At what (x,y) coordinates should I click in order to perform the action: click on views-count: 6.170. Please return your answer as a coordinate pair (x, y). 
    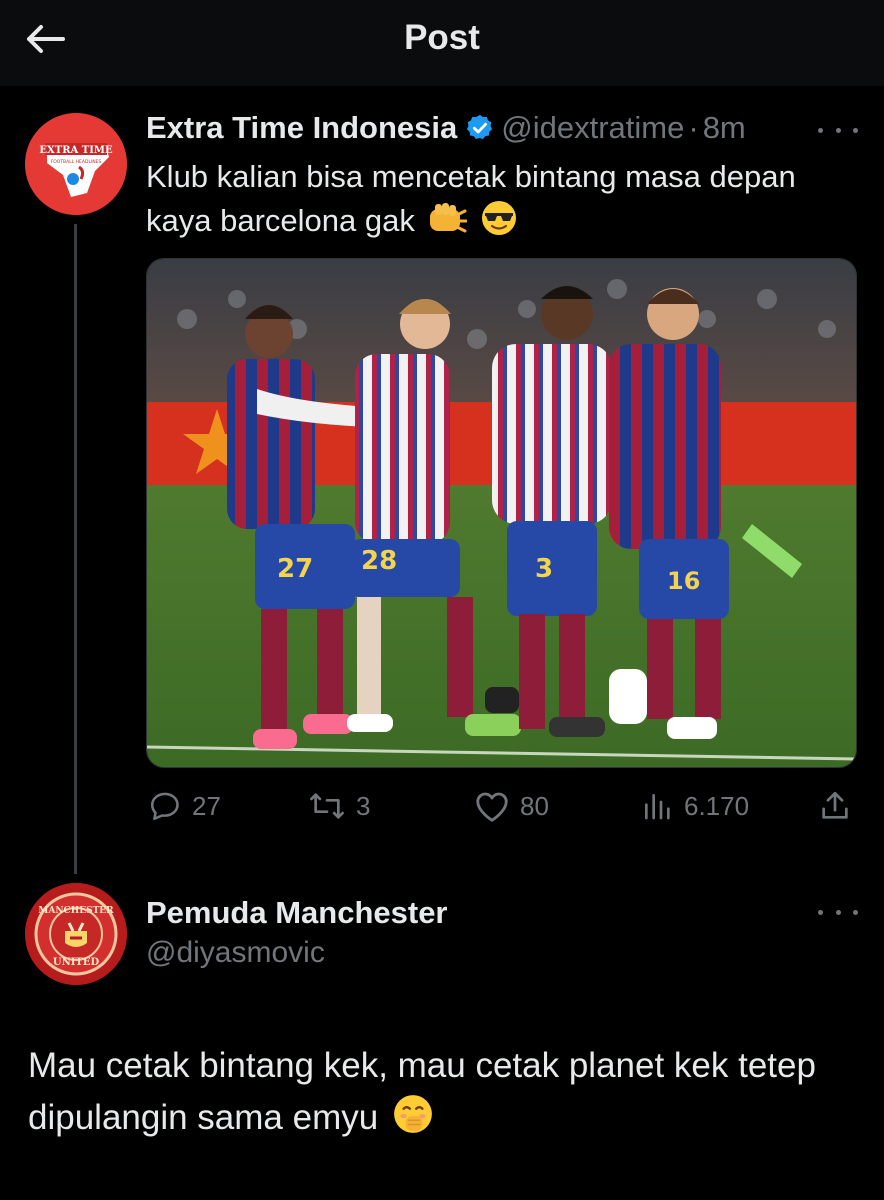
    Looking at the image, I should click on (717, 805).